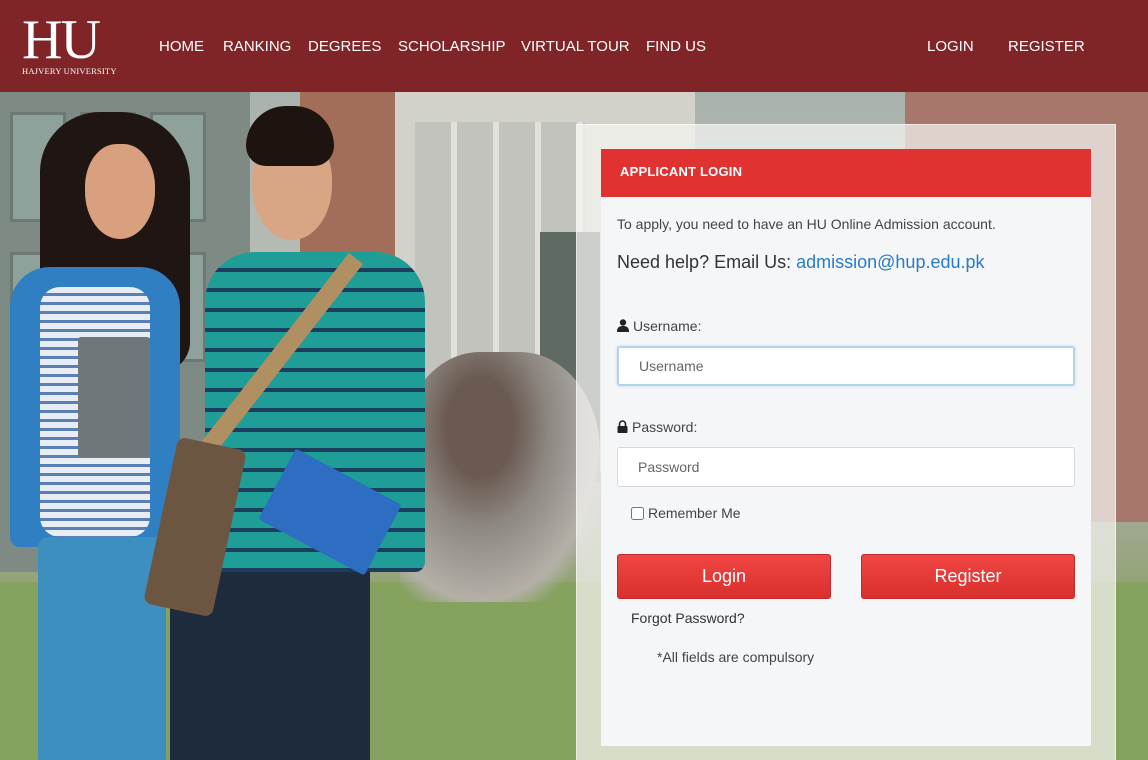 The height and width of the screenshot is (760, 1148). What do you see at coordinates (667, 326) in the screenshot?
I see `username-label-text: Username:` at bounding box center [667, 326].